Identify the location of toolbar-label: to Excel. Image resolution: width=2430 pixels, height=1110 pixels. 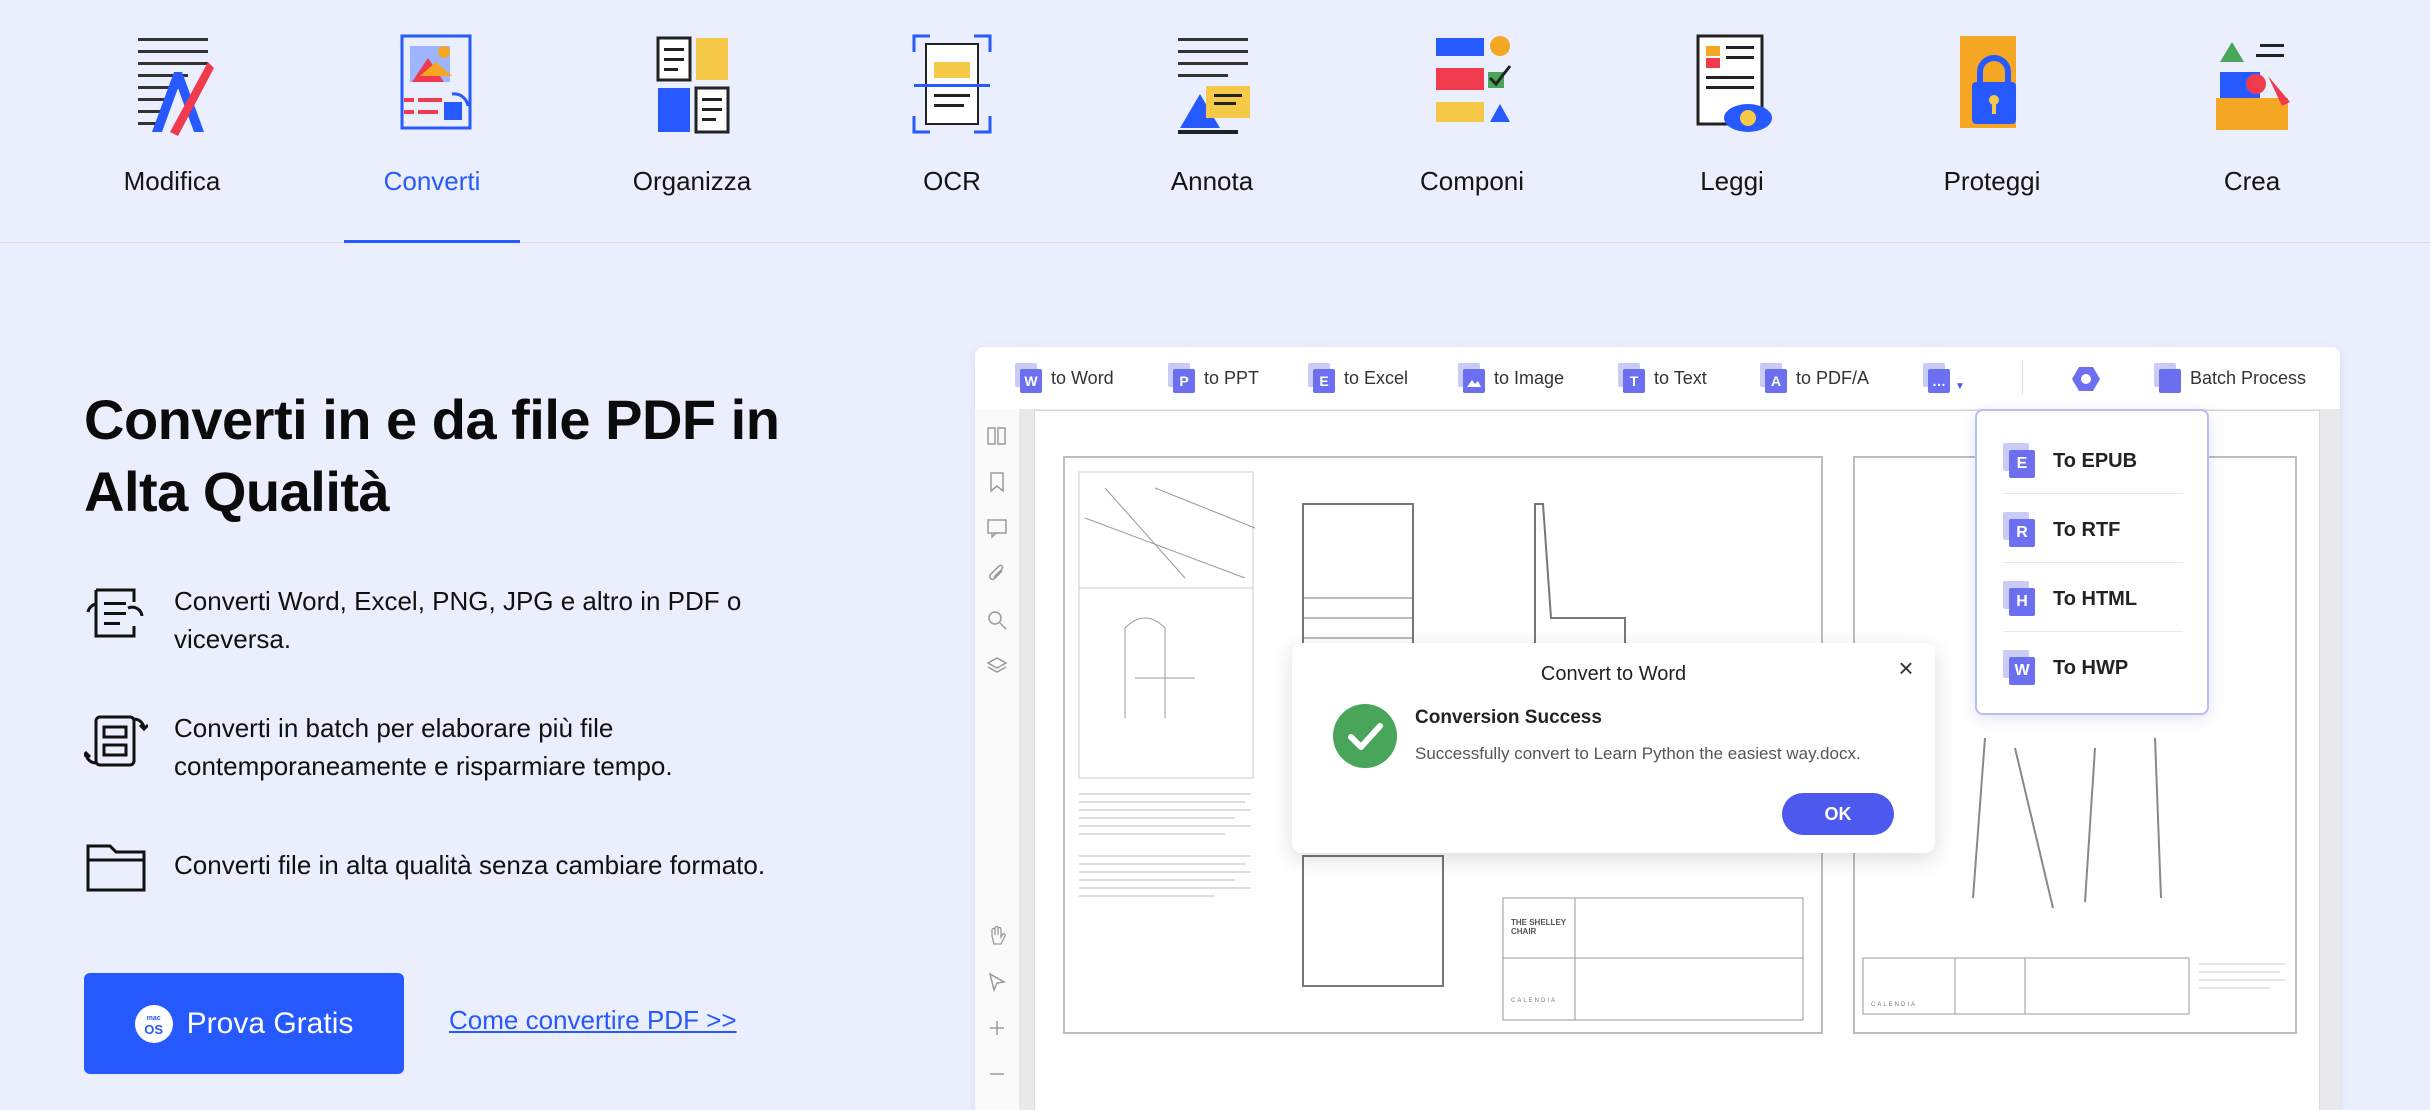
(1376, 377).